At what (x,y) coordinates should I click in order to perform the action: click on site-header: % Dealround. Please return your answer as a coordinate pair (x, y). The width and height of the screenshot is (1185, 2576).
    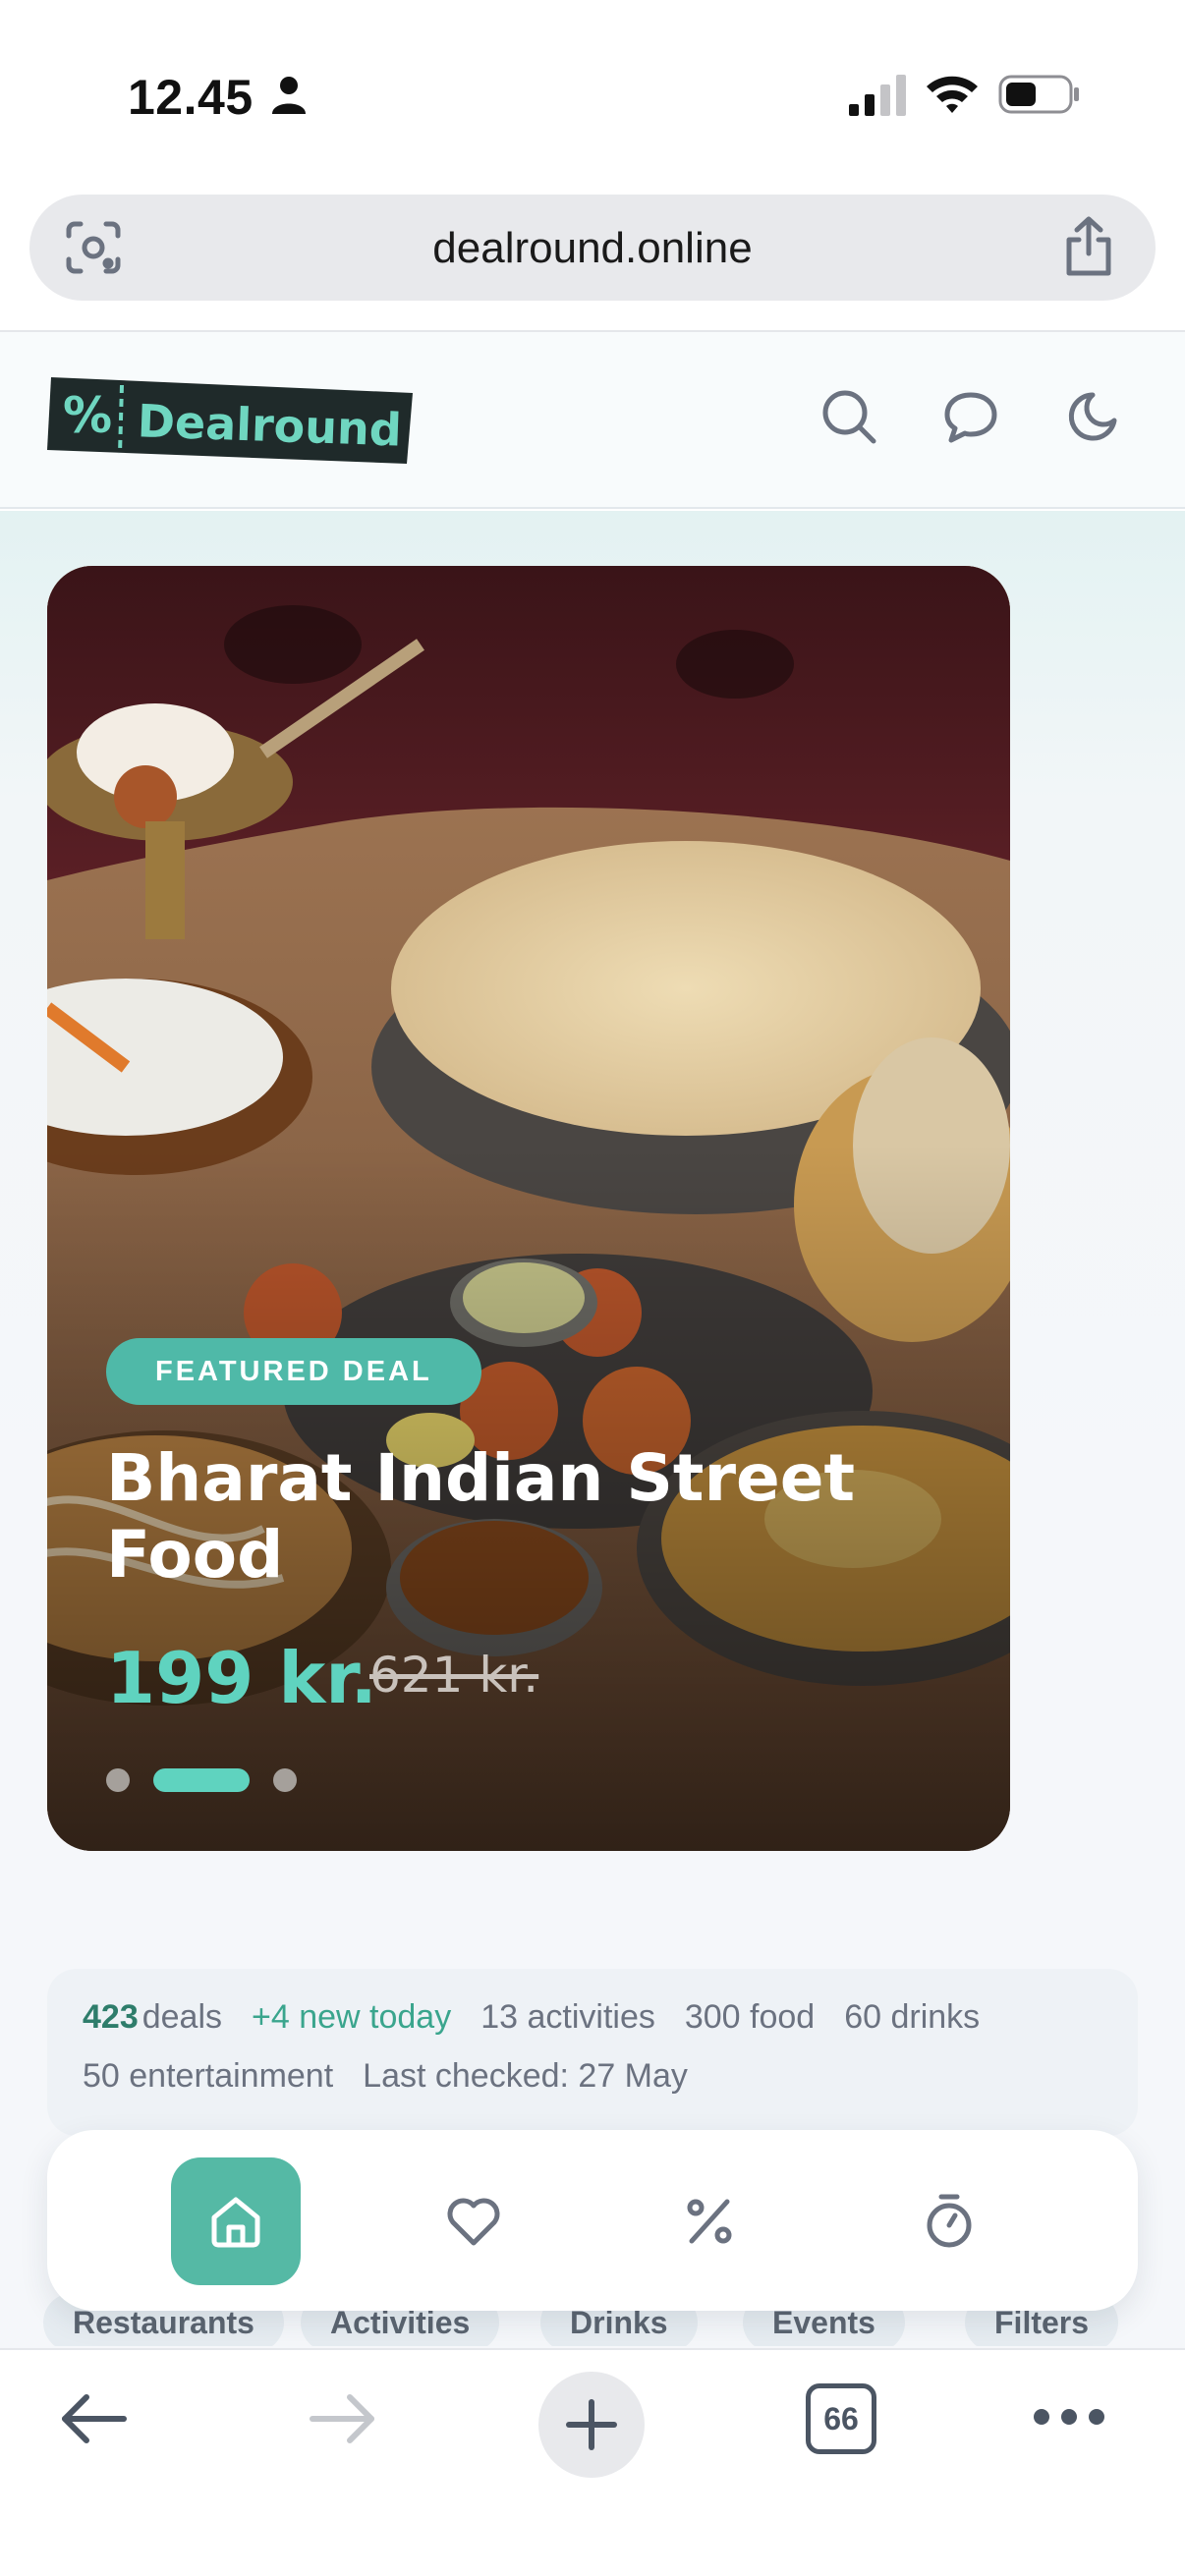
    Looking at the image, I should click on (592, 420).